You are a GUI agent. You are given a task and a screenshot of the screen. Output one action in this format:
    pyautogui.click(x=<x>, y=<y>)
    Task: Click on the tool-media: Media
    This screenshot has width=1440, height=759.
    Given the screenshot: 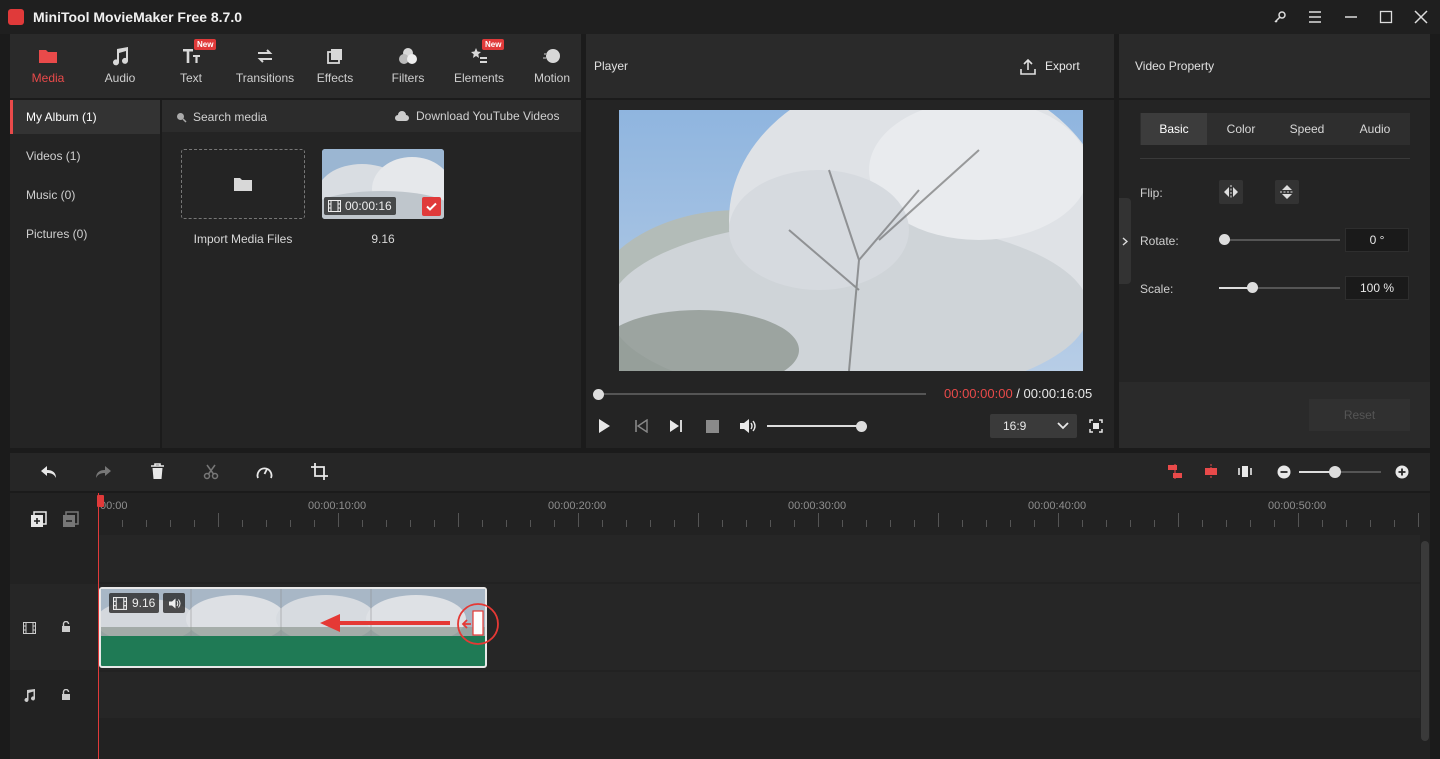 What is the action you would take?
    pyautogui.click(x=48, y=66)
    